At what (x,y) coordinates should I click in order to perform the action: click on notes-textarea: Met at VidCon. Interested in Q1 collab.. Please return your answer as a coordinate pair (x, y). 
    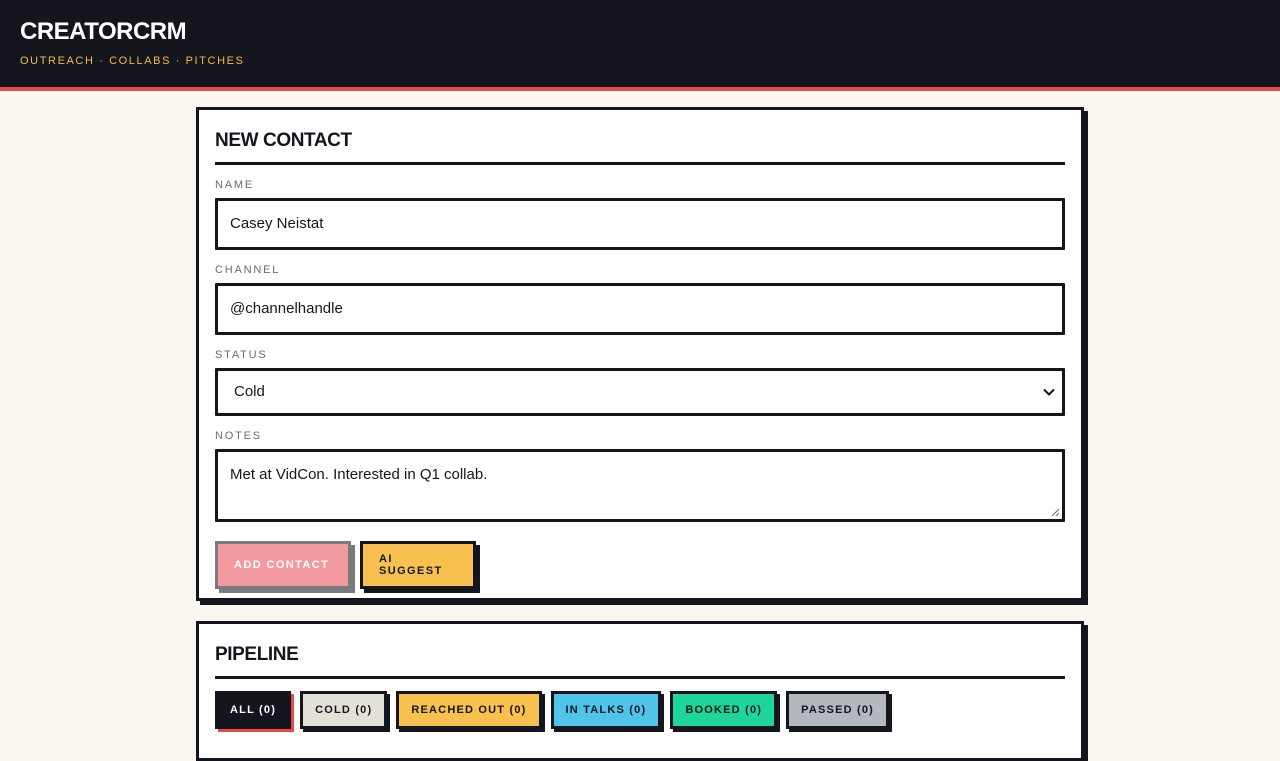
    Looking at the image, I should click on (640, 485).